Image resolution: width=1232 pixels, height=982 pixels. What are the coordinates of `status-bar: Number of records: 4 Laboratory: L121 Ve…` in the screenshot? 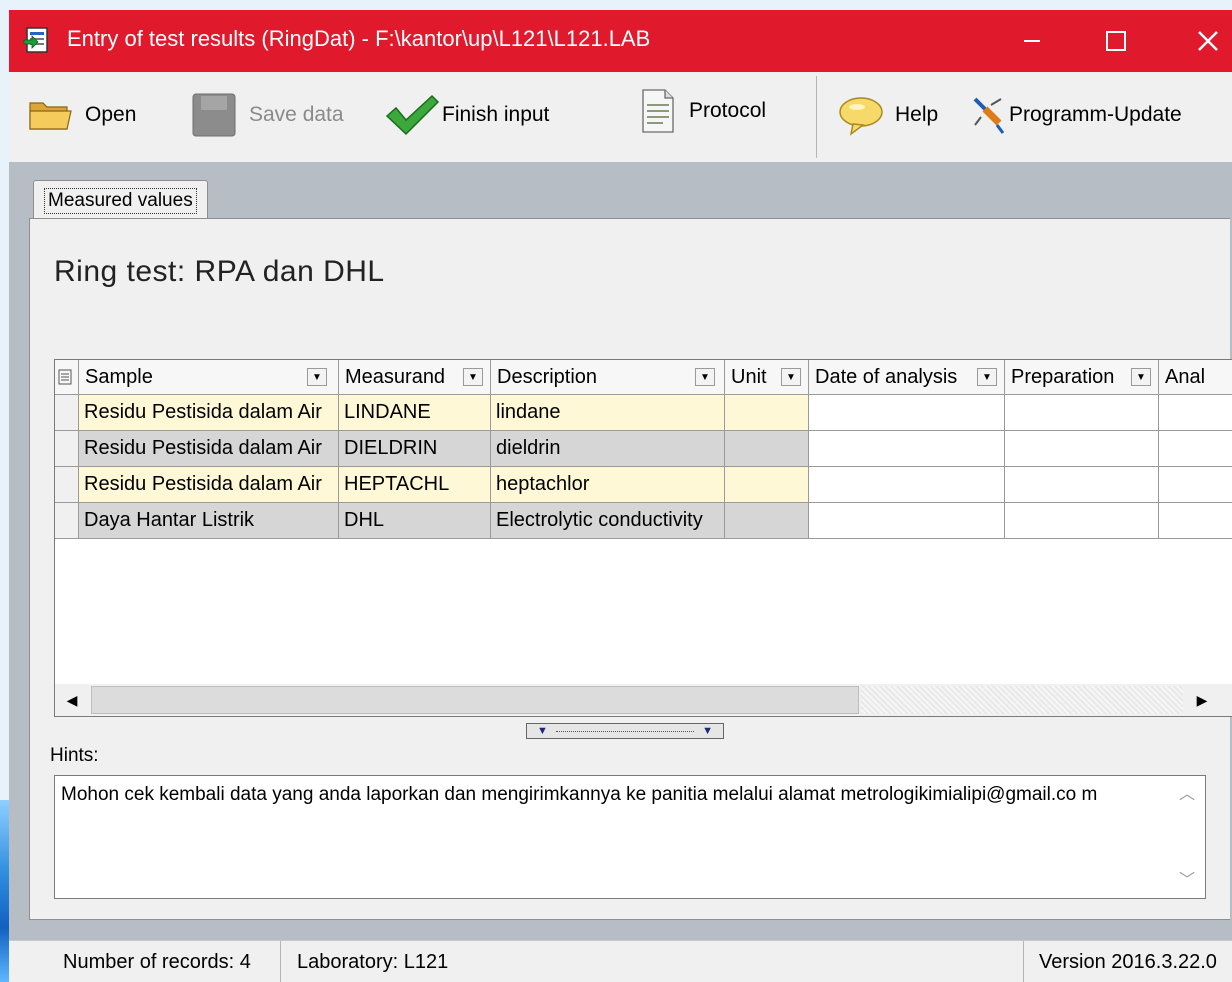 It's located at (620, 961).